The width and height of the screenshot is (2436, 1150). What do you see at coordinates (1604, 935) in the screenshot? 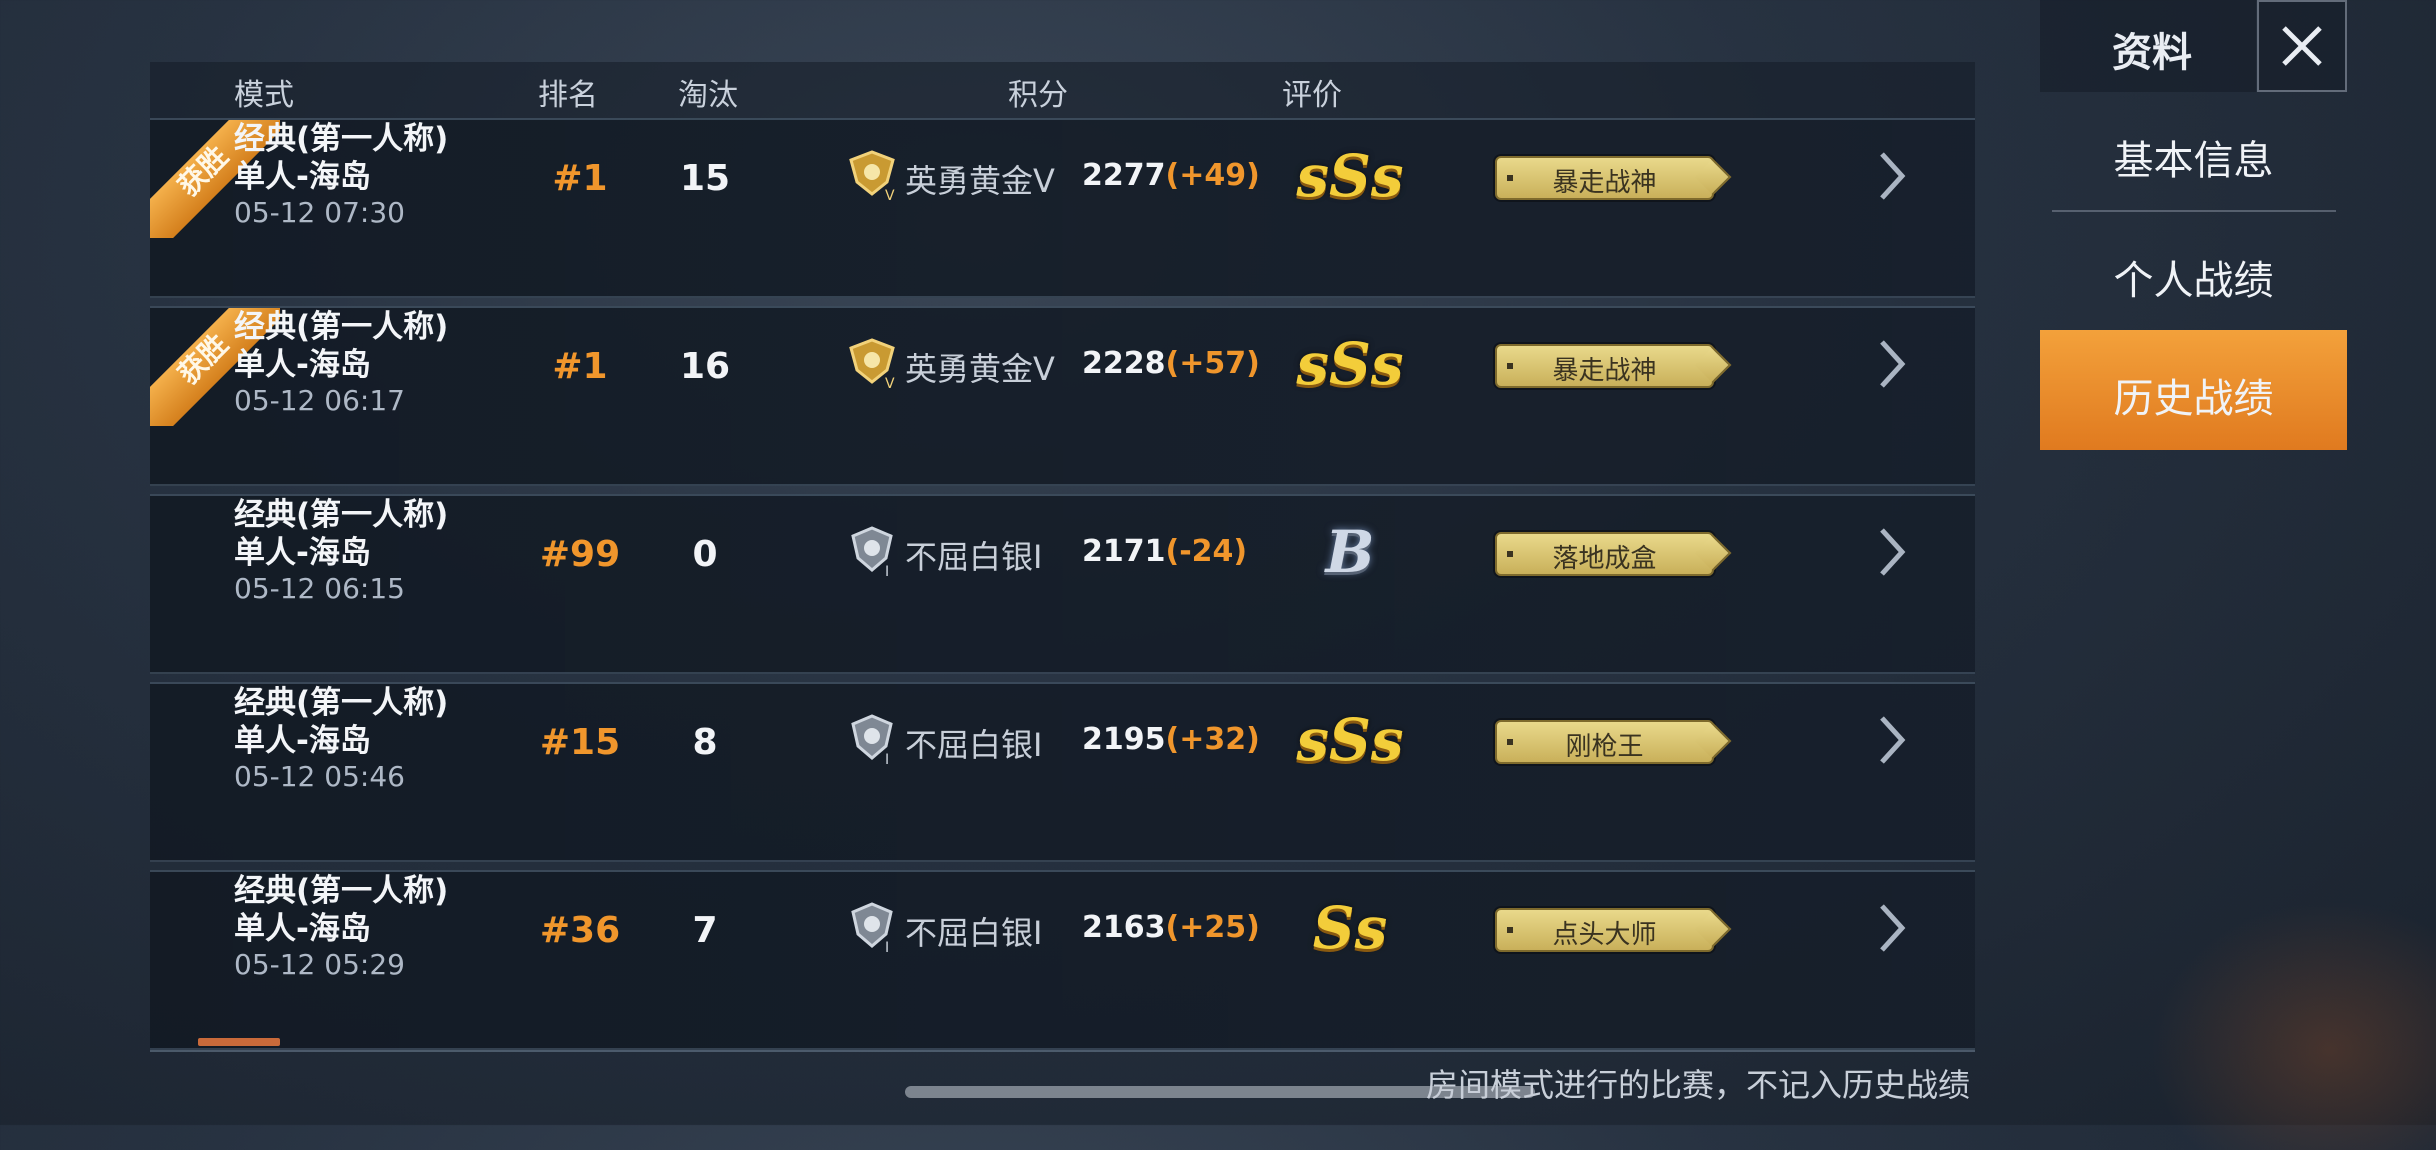
I see `title-text: 点头大师` at bounding box center [1604, 935].